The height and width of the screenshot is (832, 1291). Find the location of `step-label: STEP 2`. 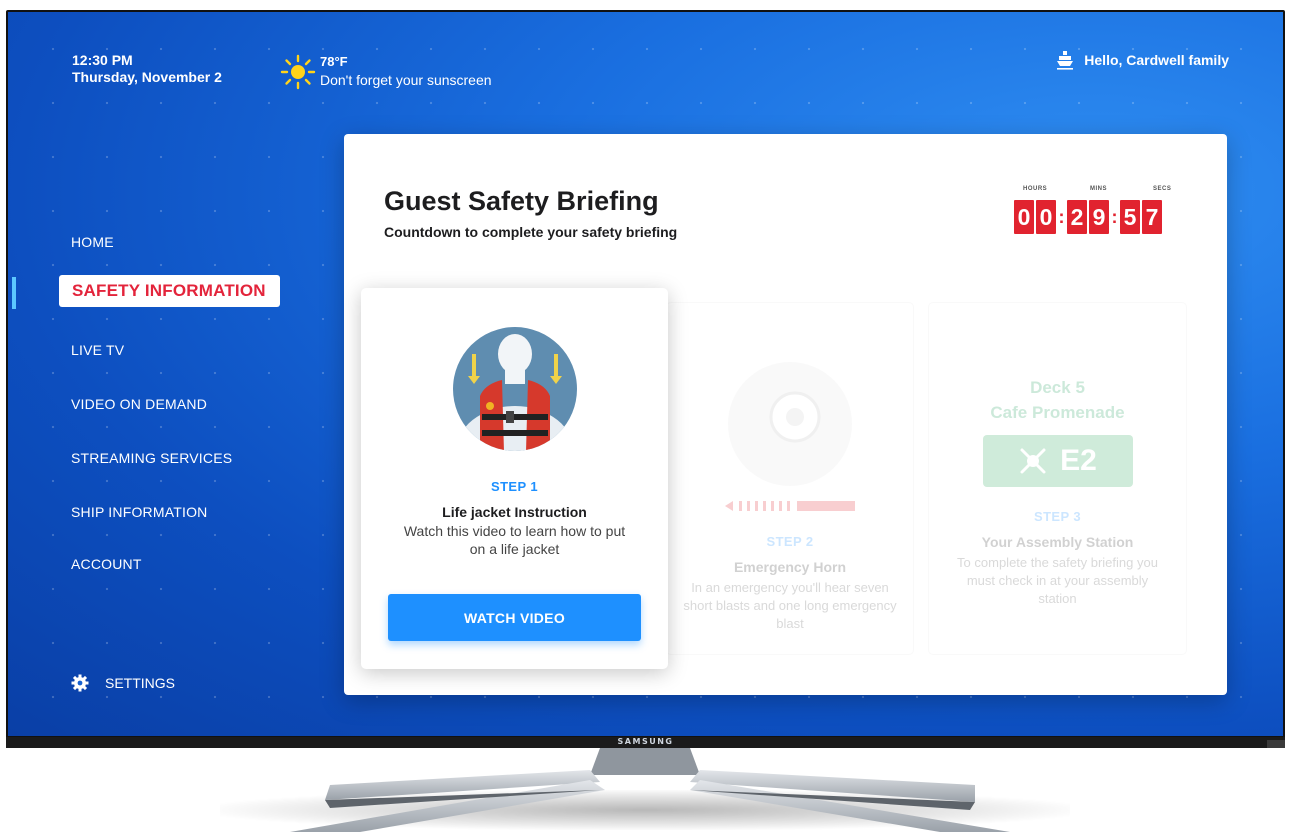

step-label: STEP 2 is located at coordinates (790, 541).